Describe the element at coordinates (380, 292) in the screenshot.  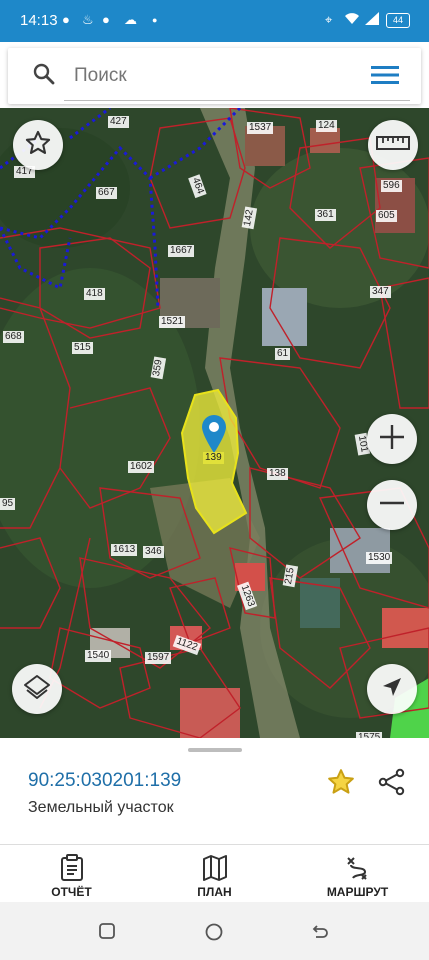
I see `parcel-label: 347` at that location.